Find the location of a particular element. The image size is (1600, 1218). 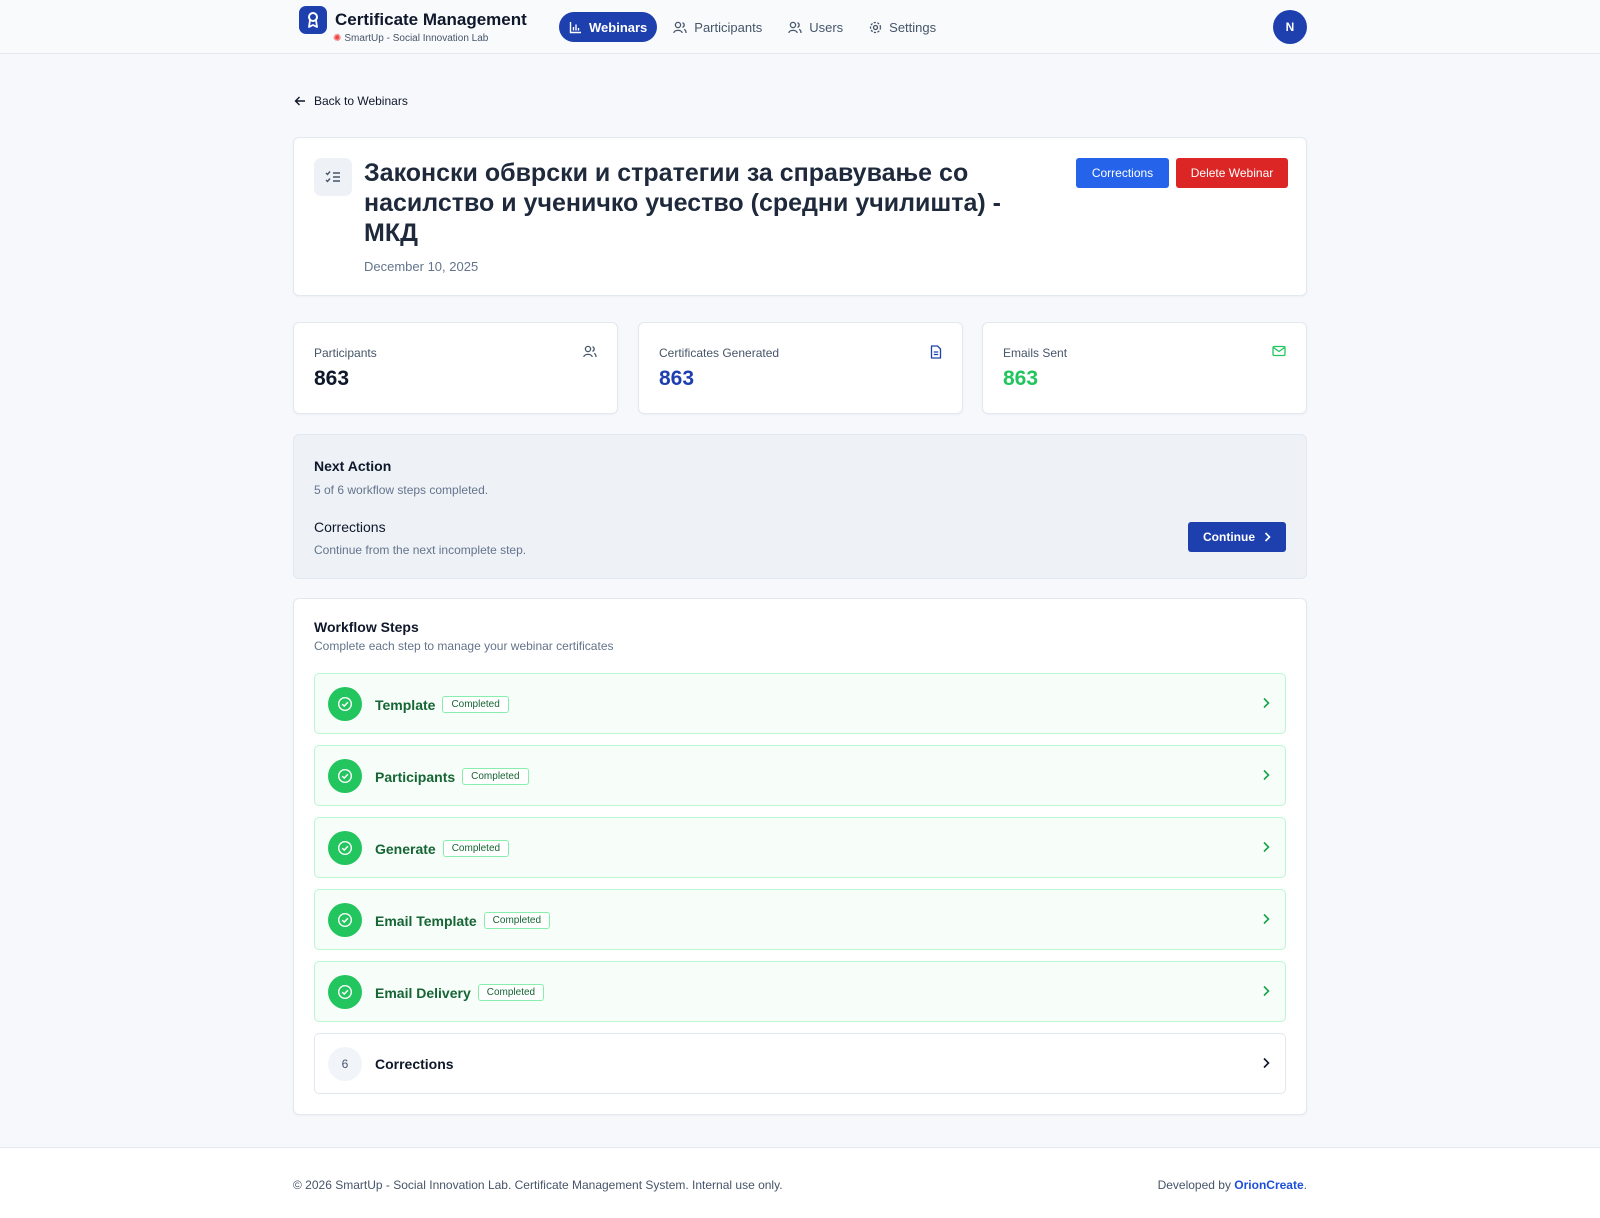

stat-card-participants: Participants 863 is located at coordinates (455, 368).